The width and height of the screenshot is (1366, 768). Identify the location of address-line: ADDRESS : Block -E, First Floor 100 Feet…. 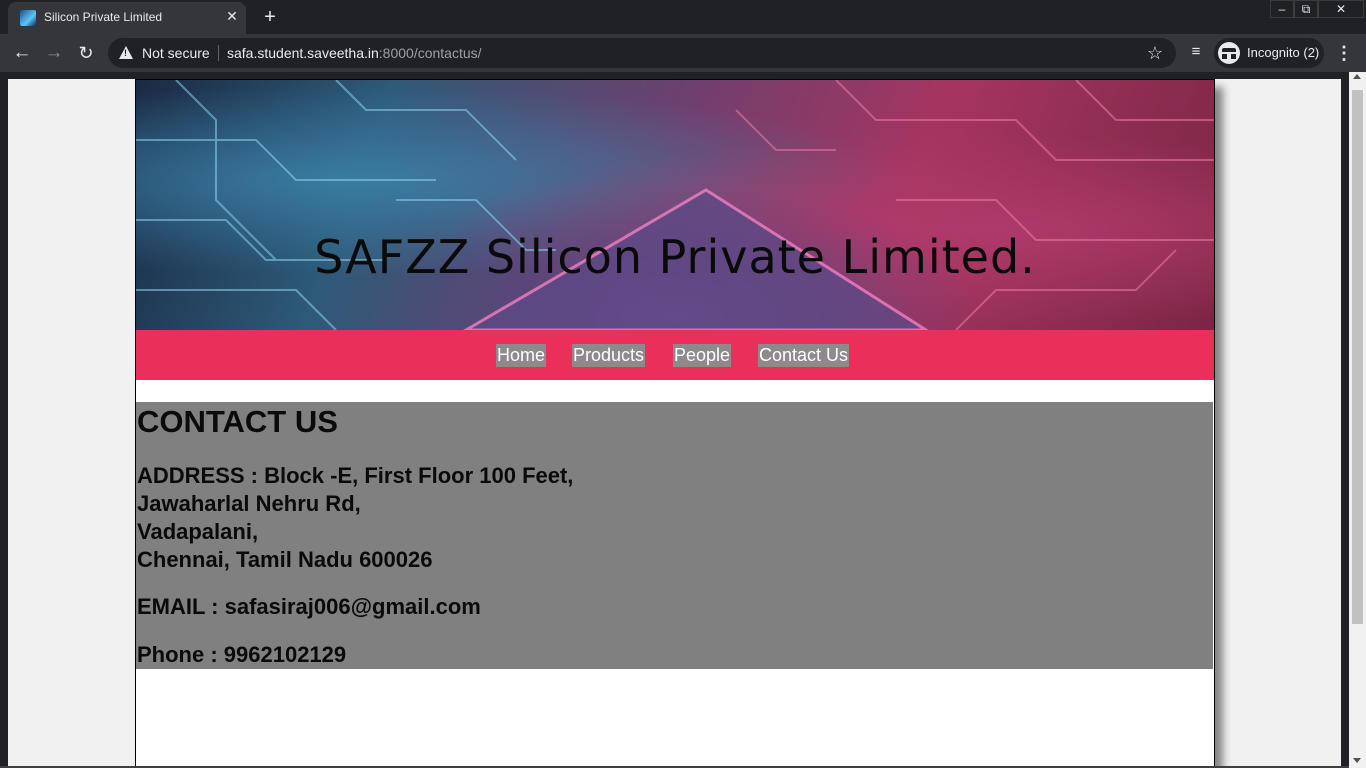
(355, 475).